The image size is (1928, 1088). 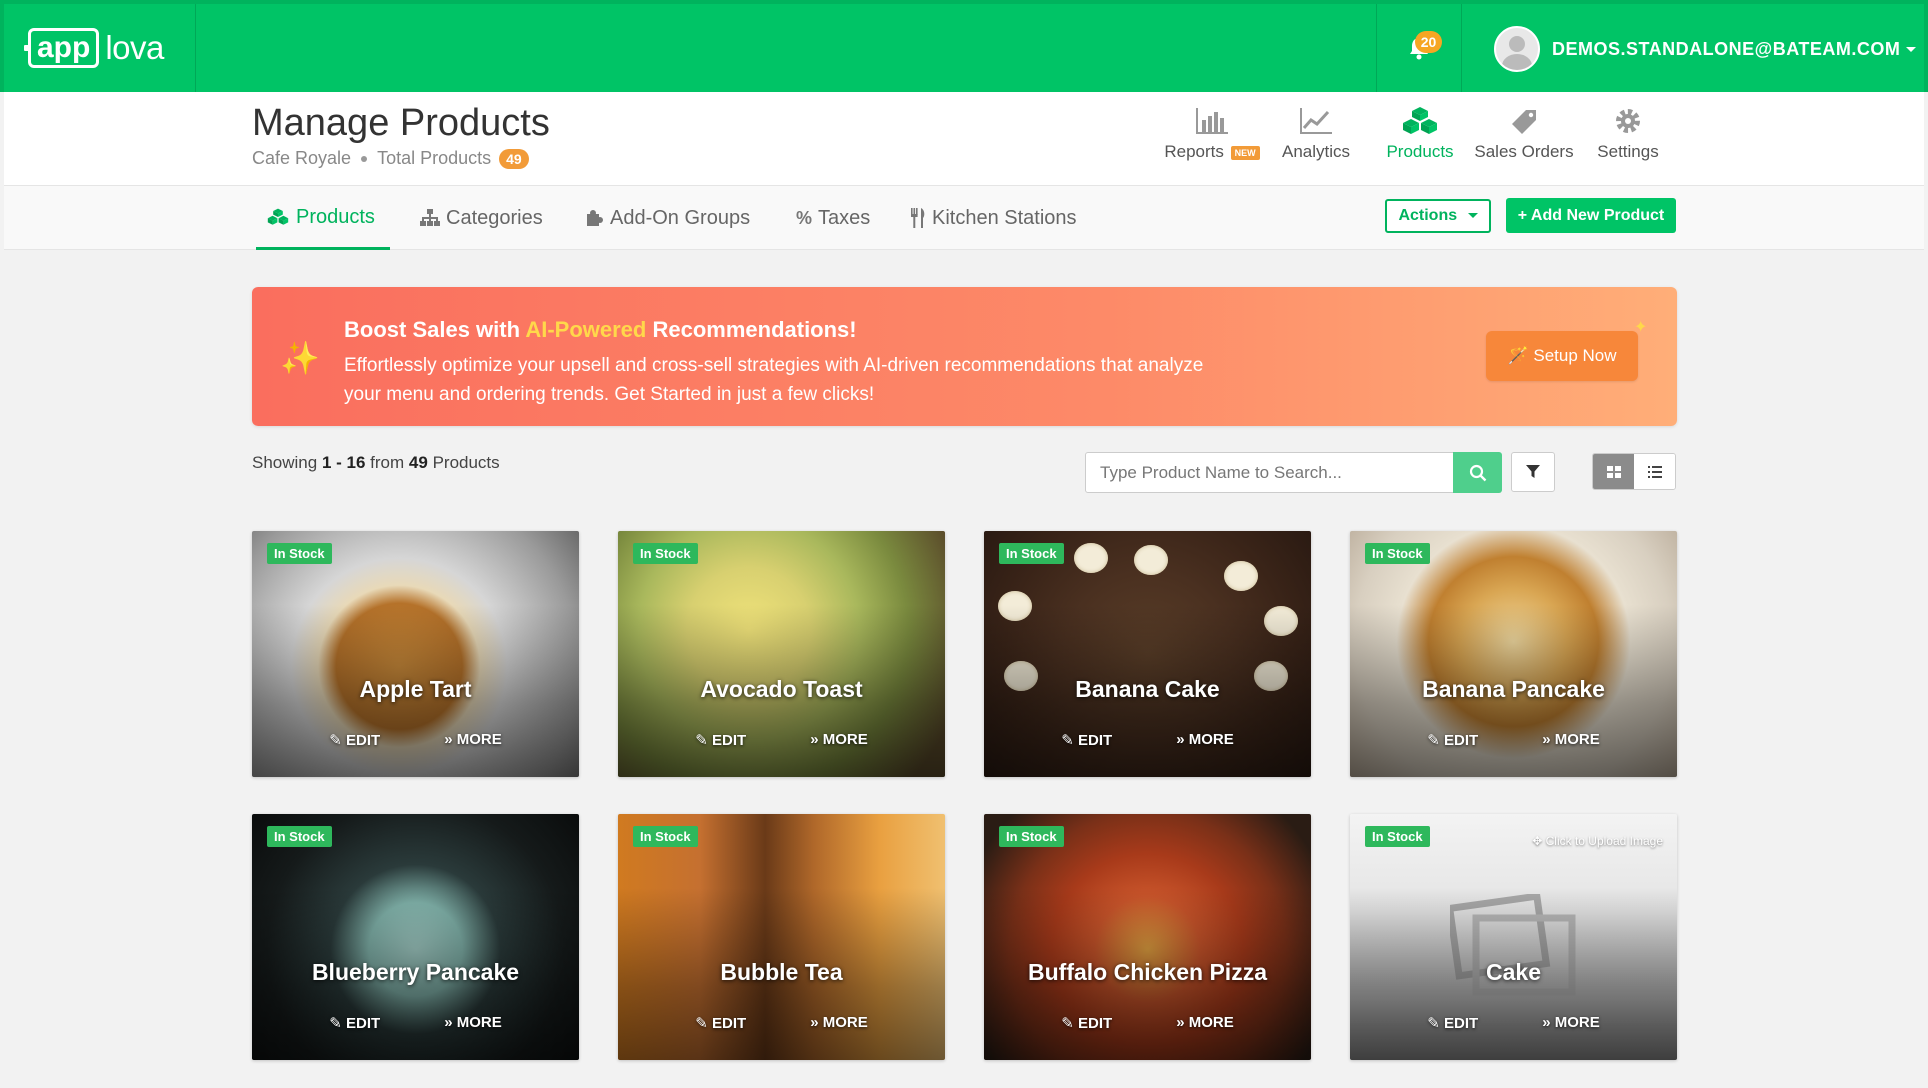 I want to click on tab-taxes-label: Taxes, so click(x=844, y=218).